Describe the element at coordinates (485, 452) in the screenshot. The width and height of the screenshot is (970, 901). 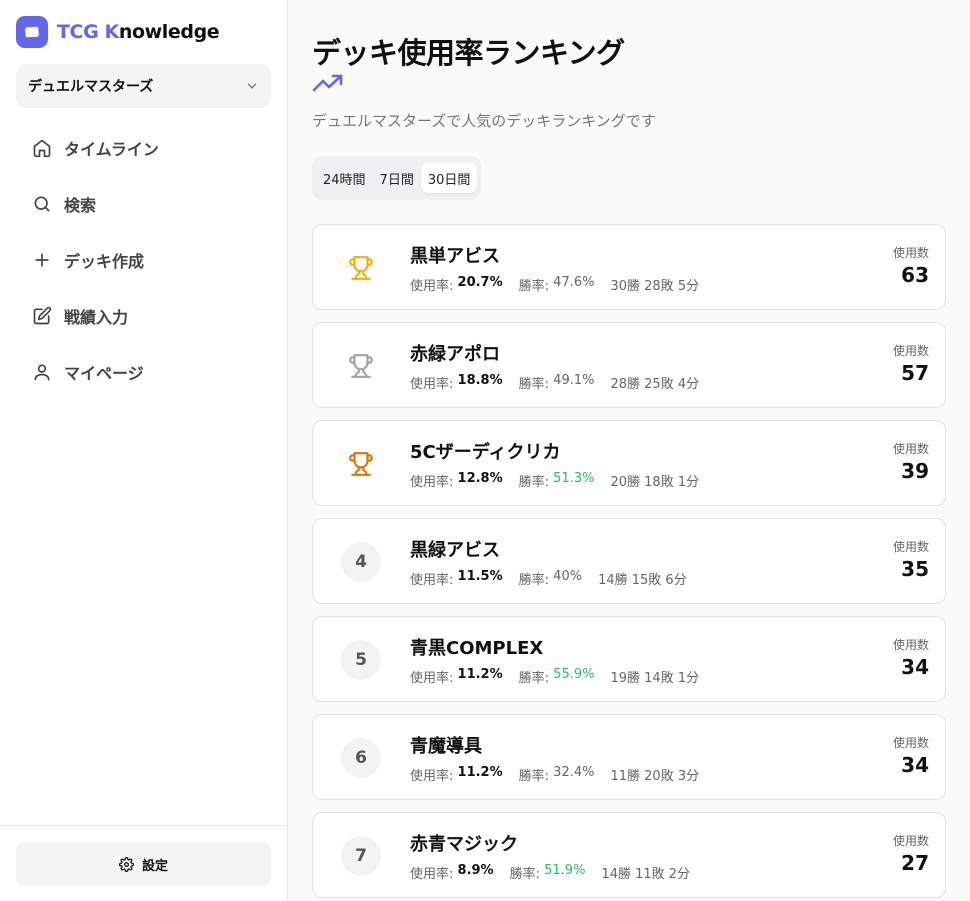
I see `deck-name: 5Cザーディクリカ` at that location.